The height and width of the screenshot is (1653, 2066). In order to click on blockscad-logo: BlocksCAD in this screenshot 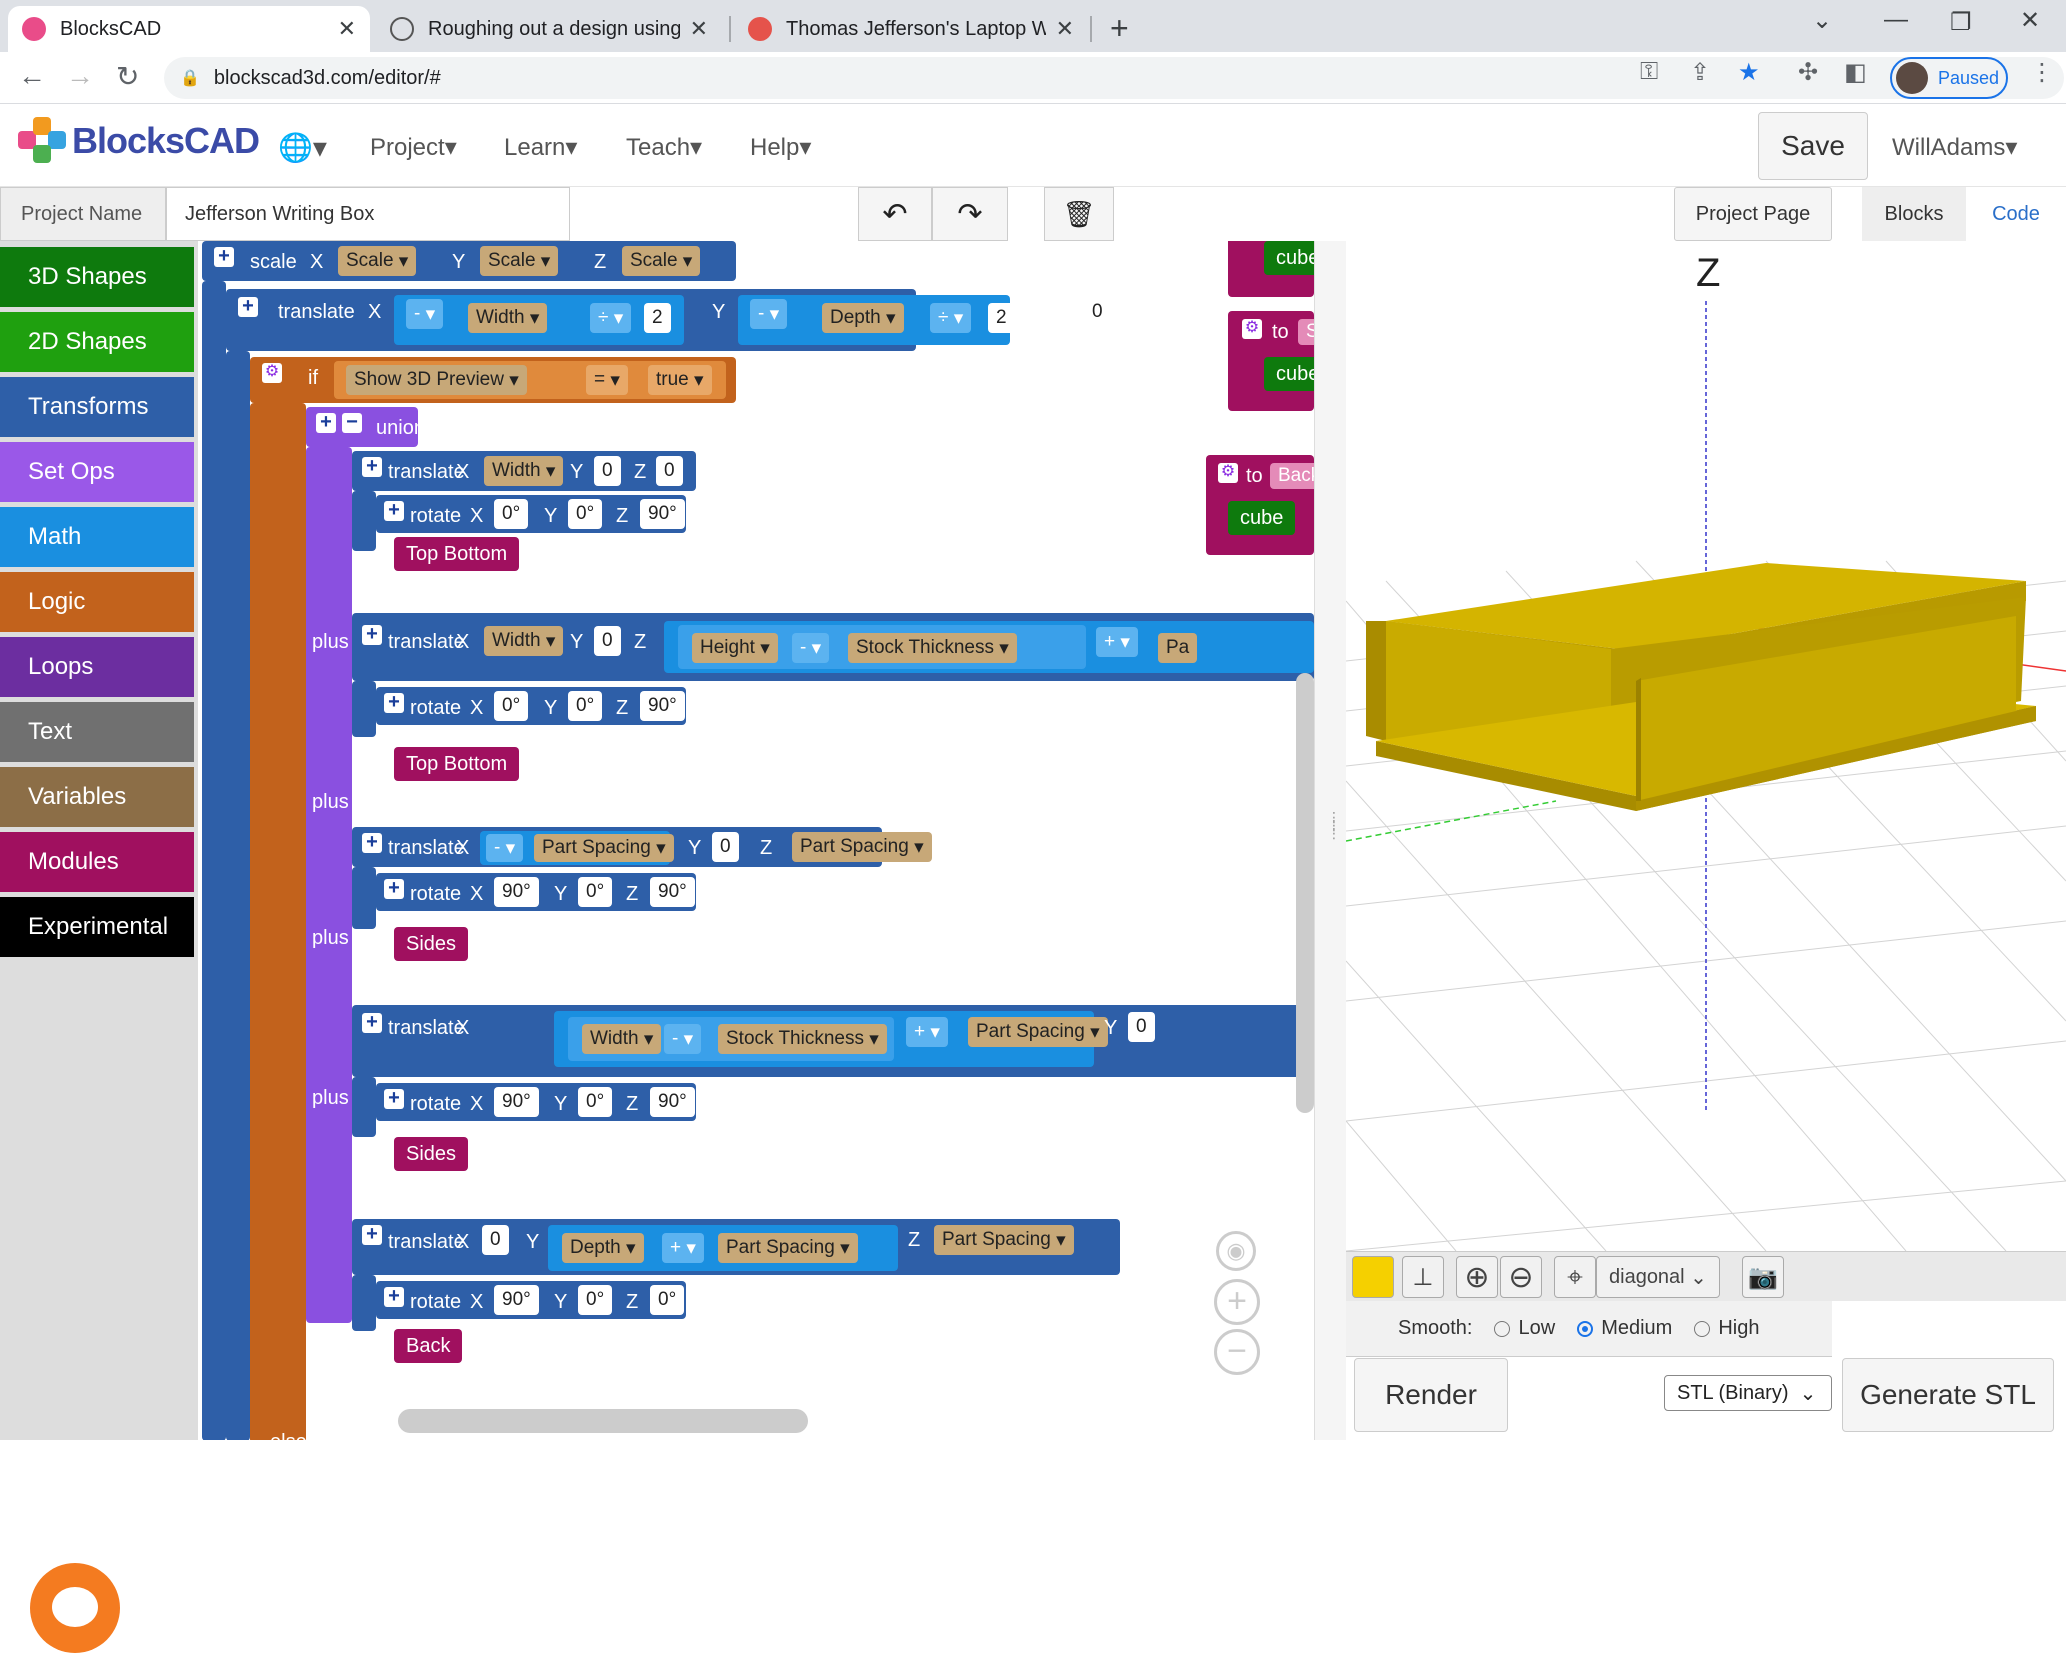, I will do `click(139, 141)`.